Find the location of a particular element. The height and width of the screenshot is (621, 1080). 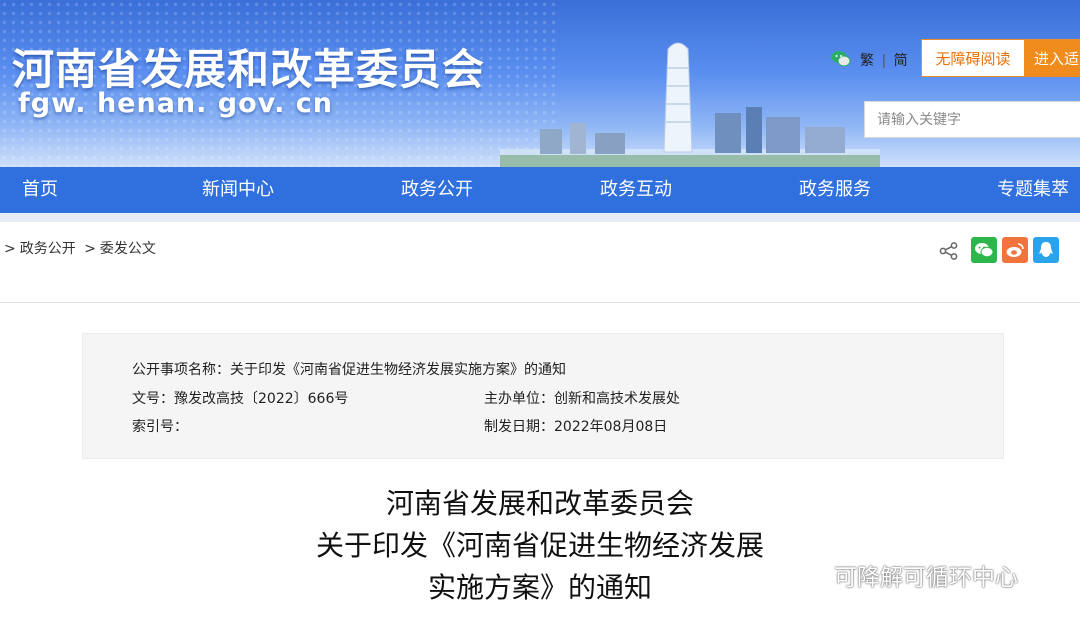

share-wechat-button is located at coordinates (984, 250).